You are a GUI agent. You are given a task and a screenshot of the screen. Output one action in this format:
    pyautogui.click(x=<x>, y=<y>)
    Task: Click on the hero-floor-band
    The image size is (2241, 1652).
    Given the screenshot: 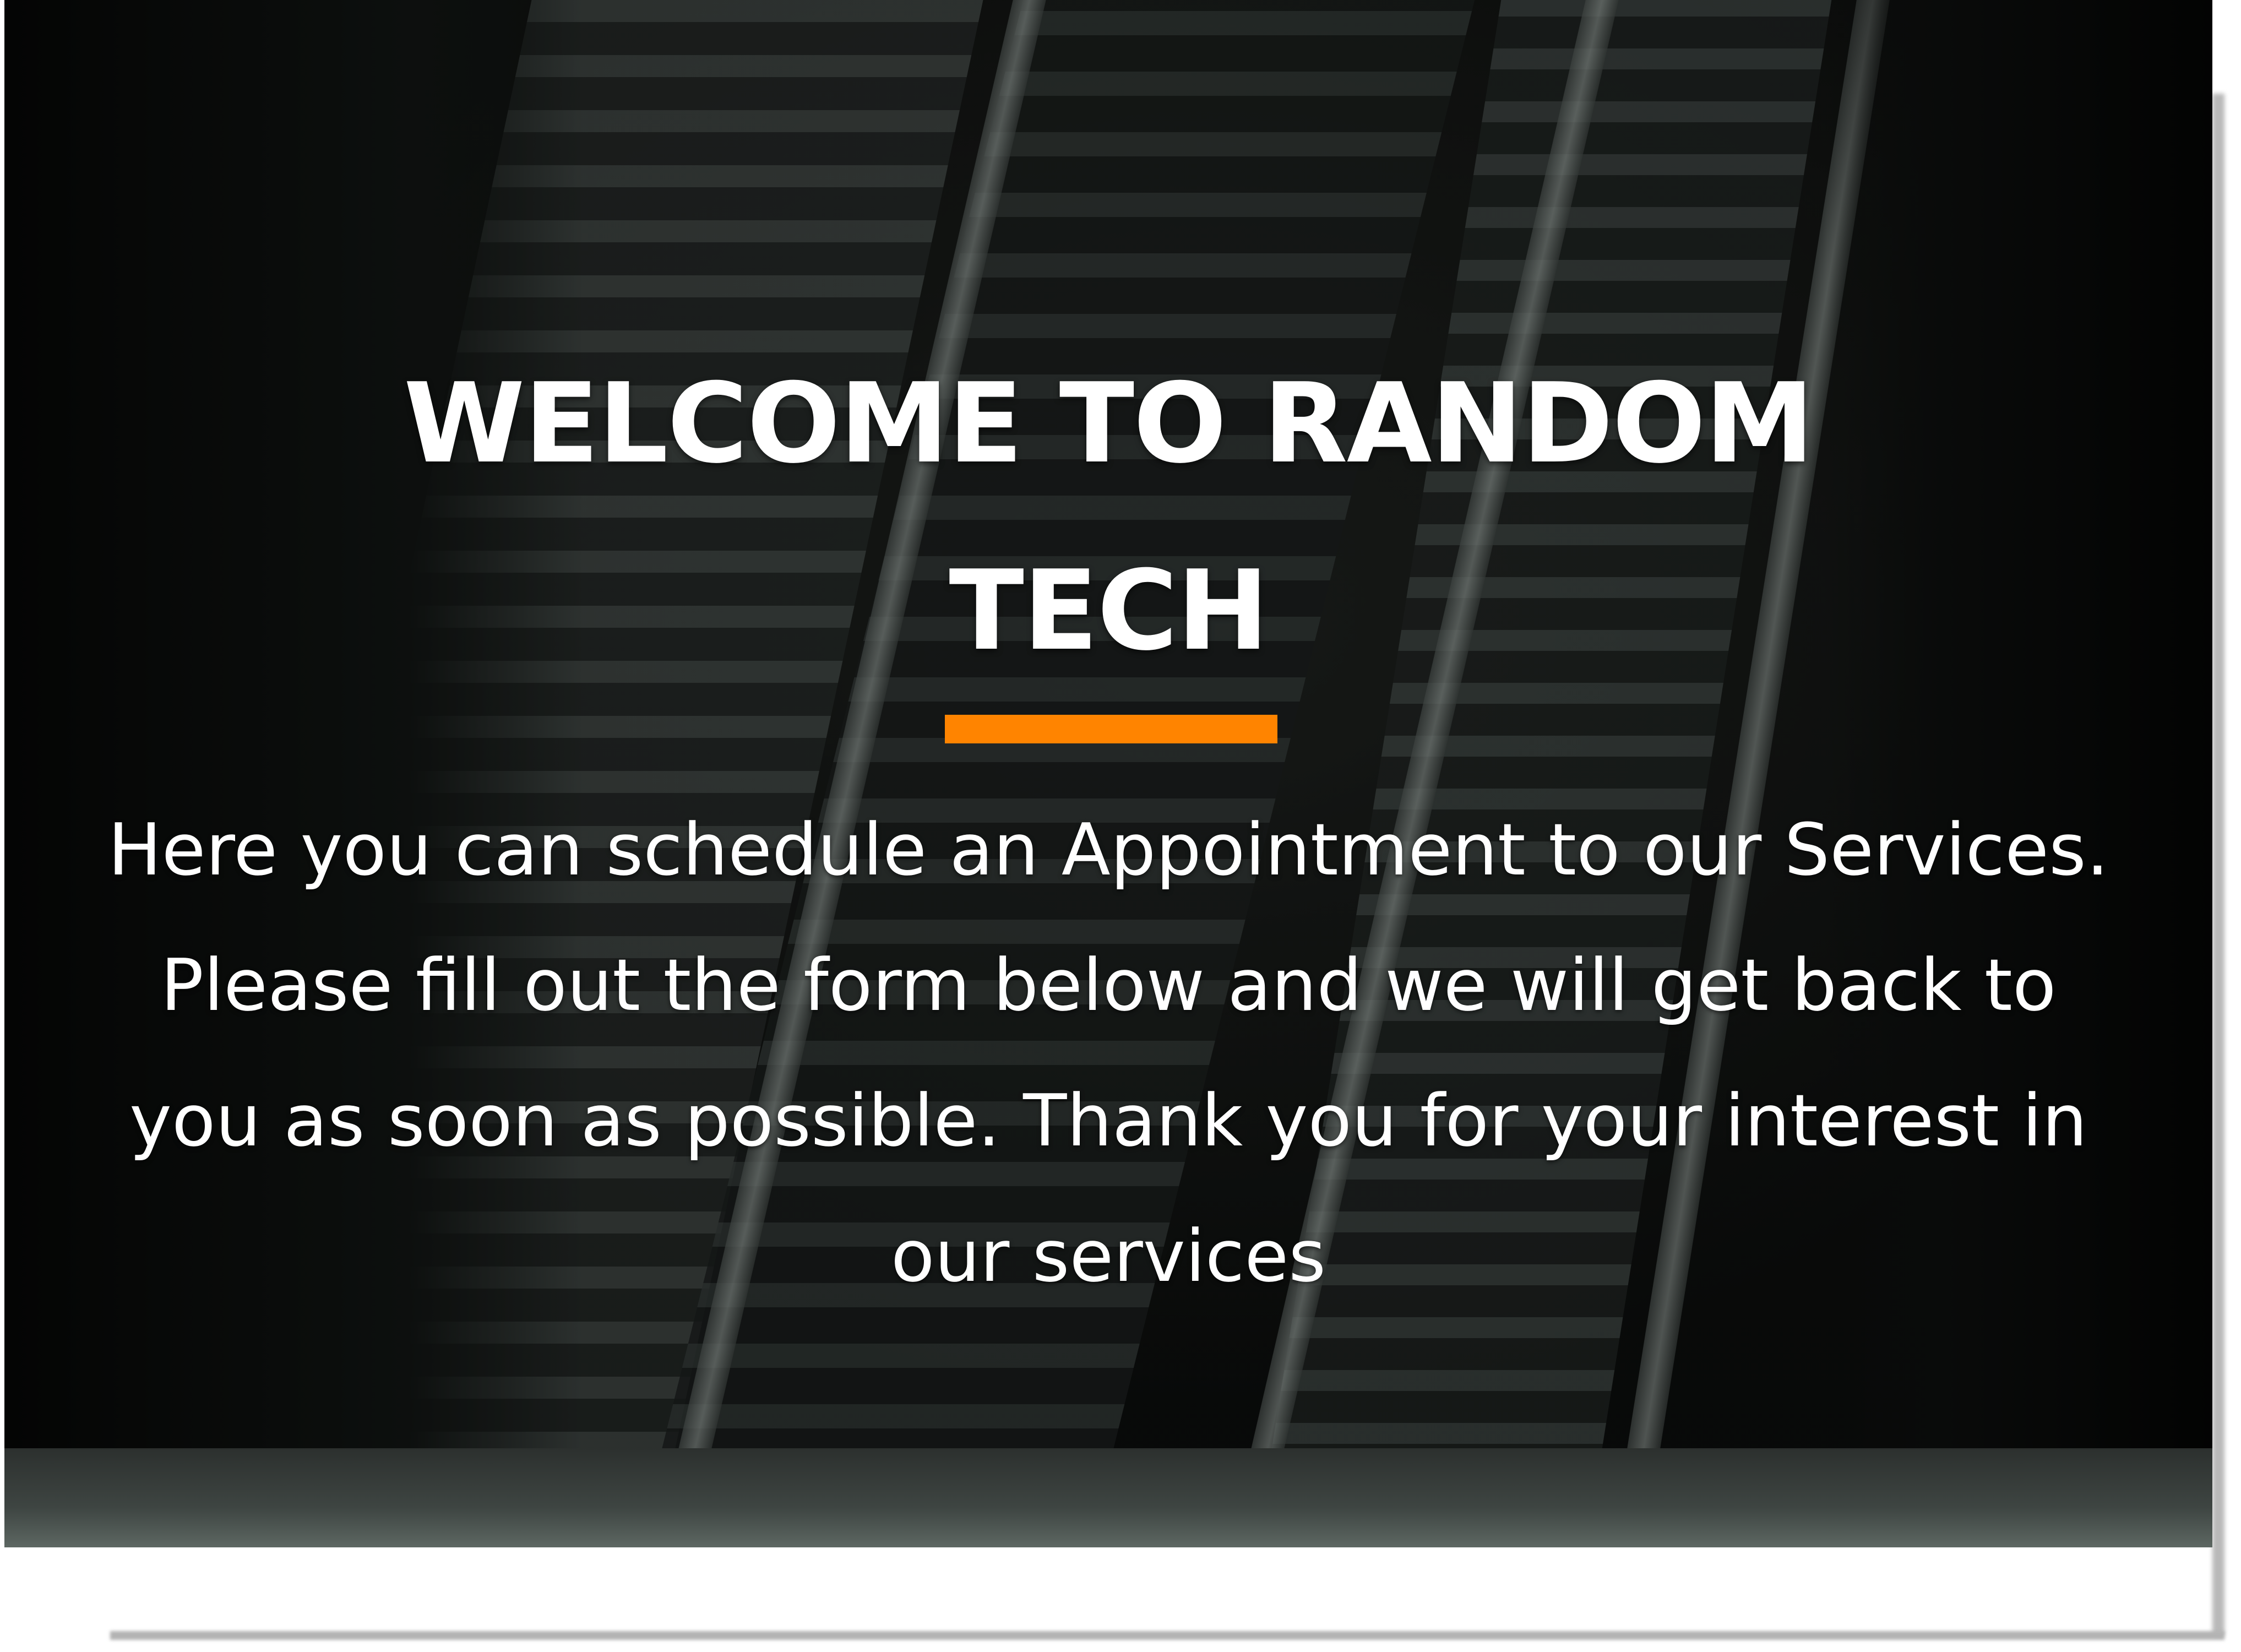 What is the action you would take?
    pyautogui.click(x=1108, y=1497)
    